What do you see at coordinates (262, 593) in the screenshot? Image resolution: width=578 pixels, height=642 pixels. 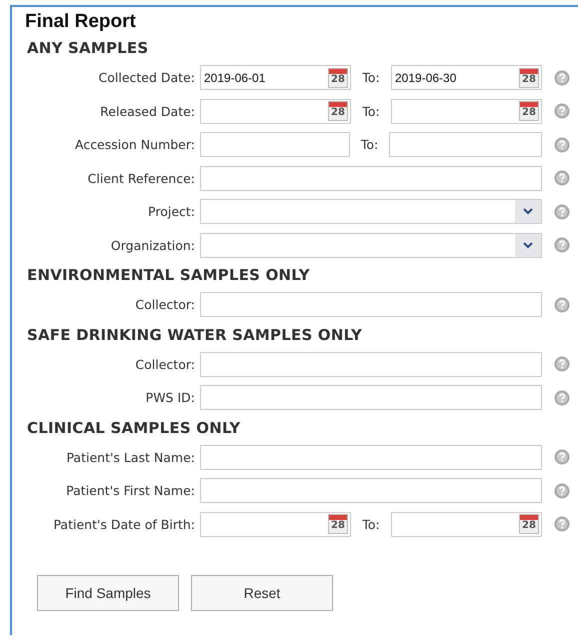 I see `reset-button: Reset` at bounding box center [262, 593].